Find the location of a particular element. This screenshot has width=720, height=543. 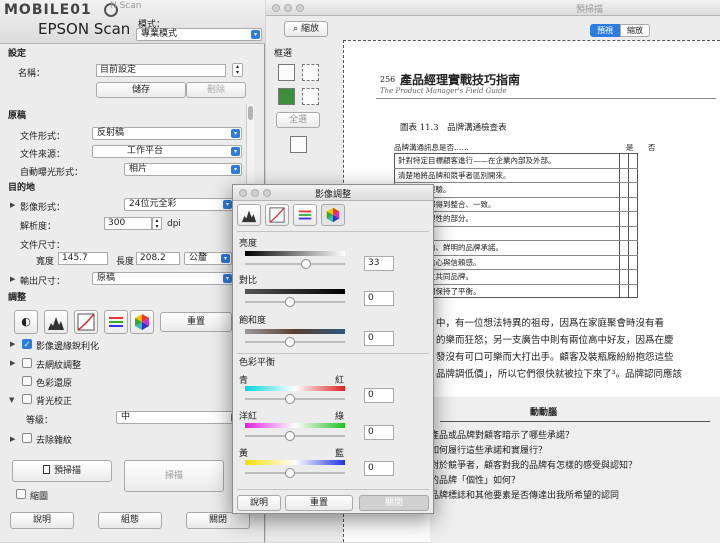

descreen-checkbox is located at coordinates (27, 363).